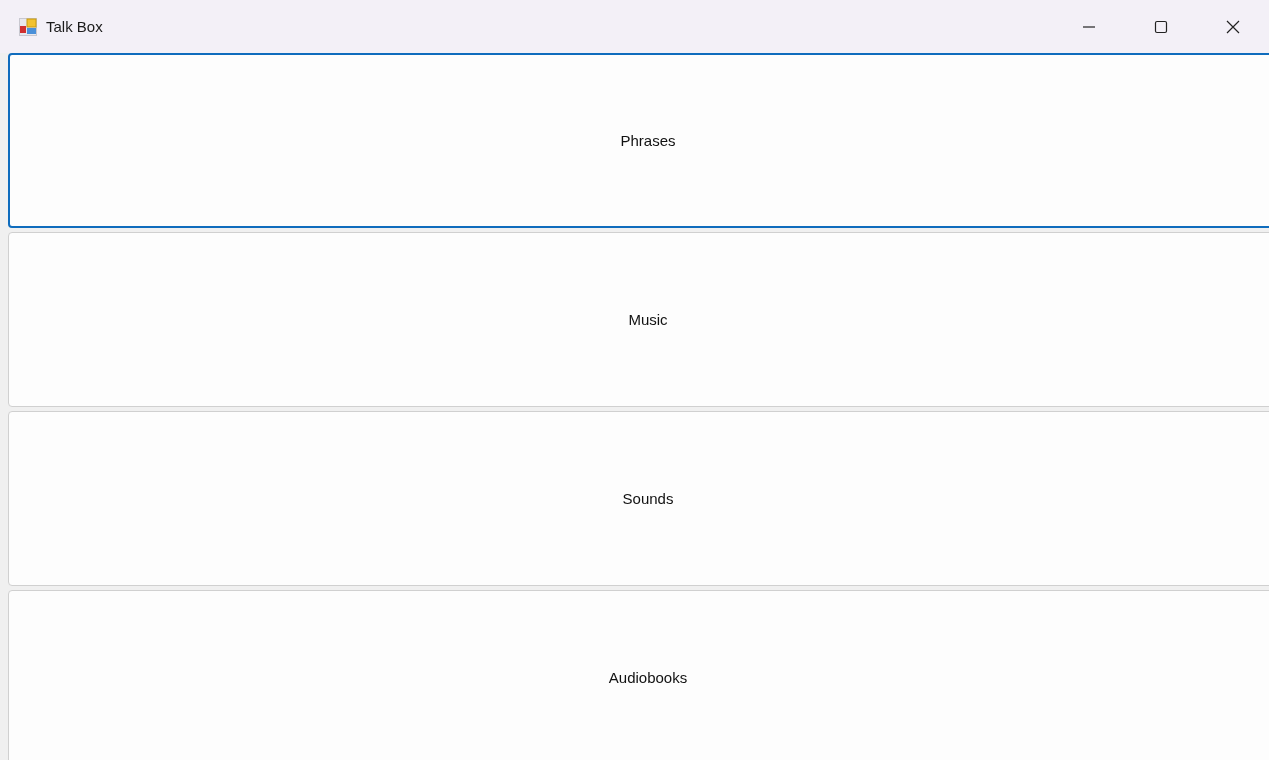 This screenshot has height=760, width=1269. What do you see at coordinates (1089, 26) in the screenshot?
I see `minimize-icon` at bounding box center [1089, 26].